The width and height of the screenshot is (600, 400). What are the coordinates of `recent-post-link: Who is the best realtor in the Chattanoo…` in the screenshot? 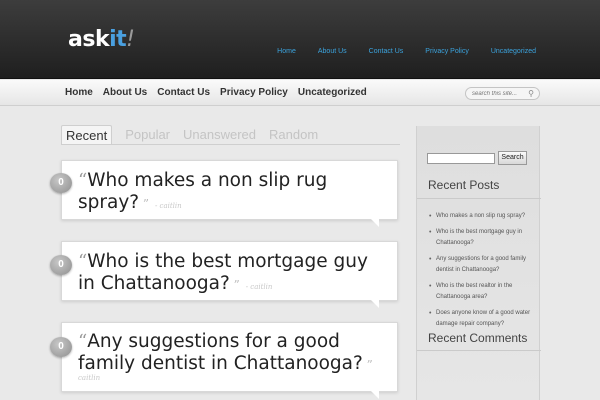 It's located at (474, 291).